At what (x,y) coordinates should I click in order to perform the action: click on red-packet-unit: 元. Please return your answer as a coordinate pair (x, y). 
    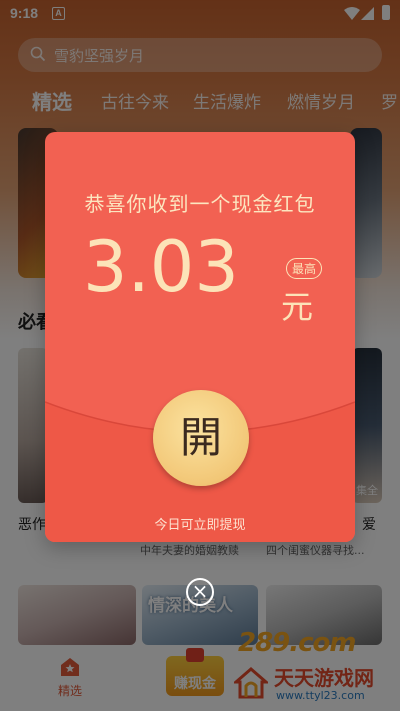
    Looking at the image, I should click on (297, 307).